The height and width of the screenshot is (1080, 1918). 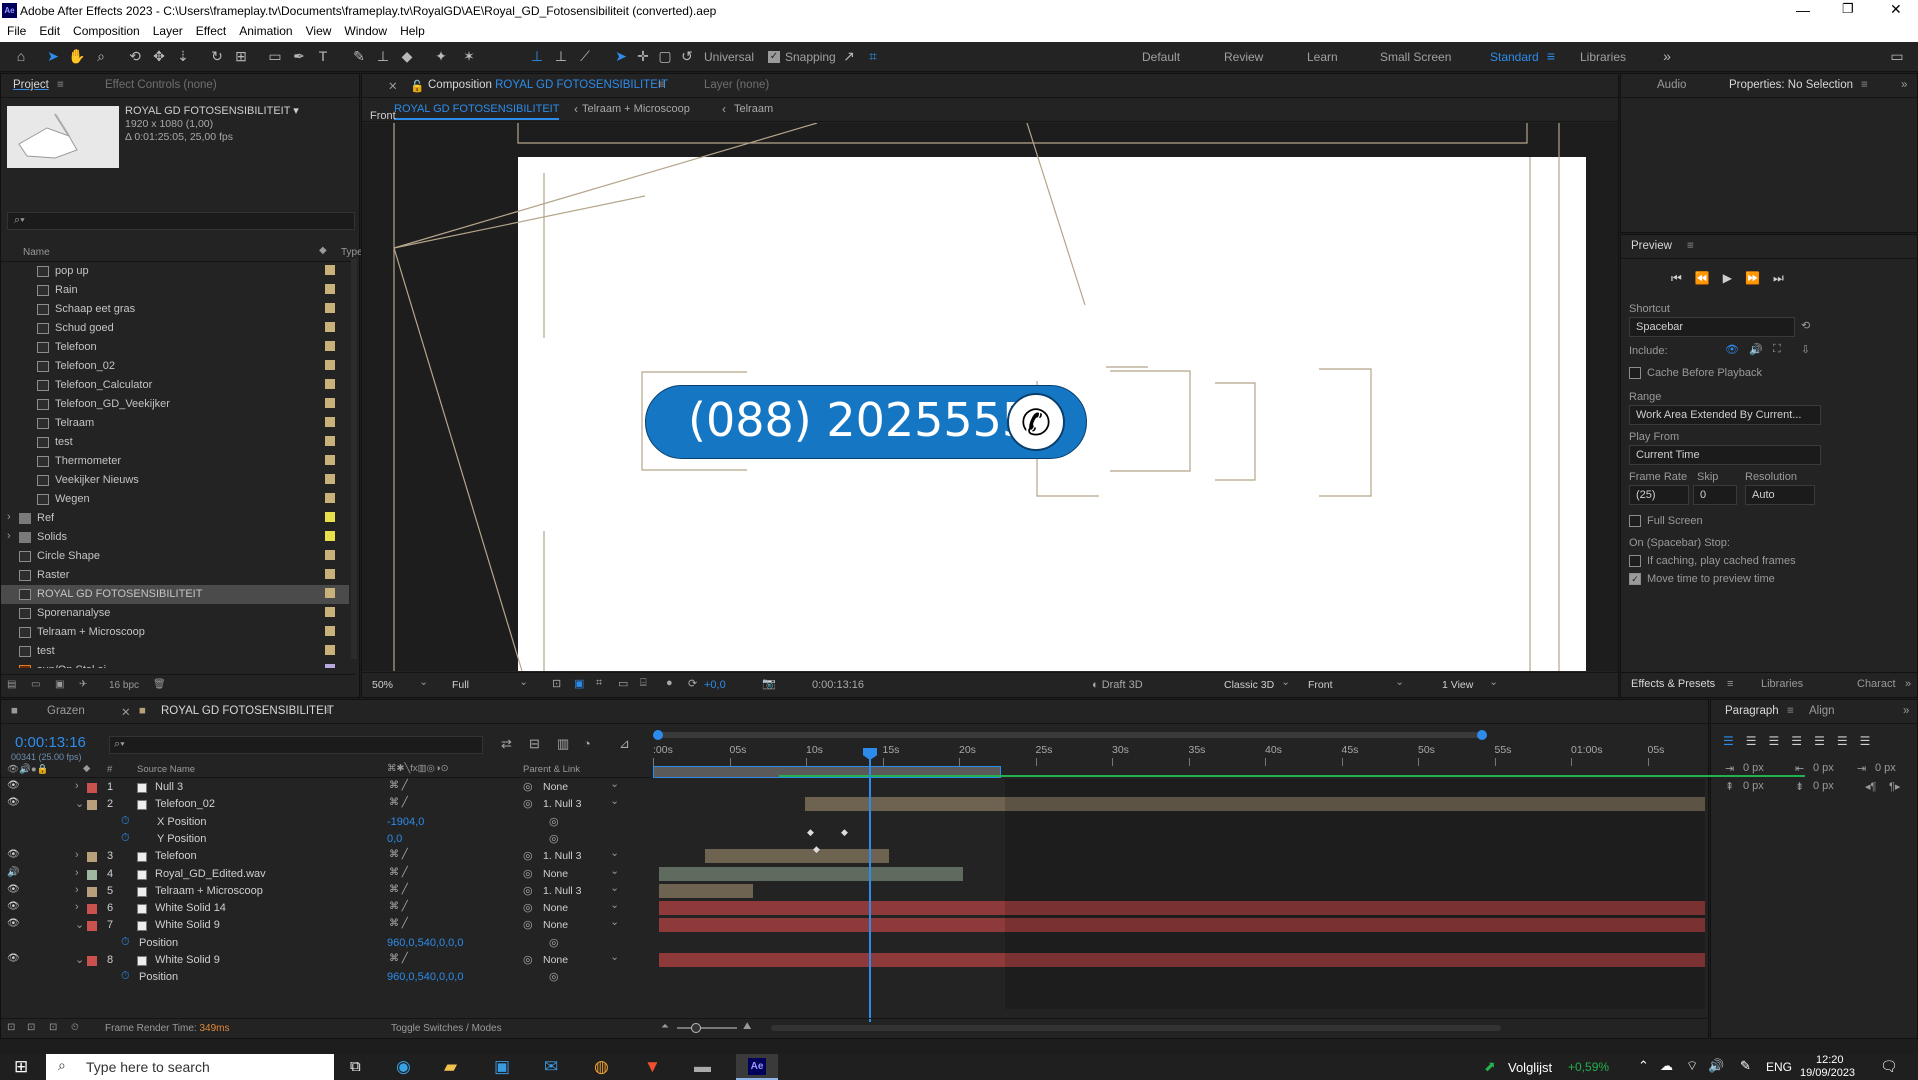 What do you see at coordinates (1117, 685) in the screenshot?
I see `draft-3d-toggle: ◐ Draft 3D` at bounding box center [1117, 685].